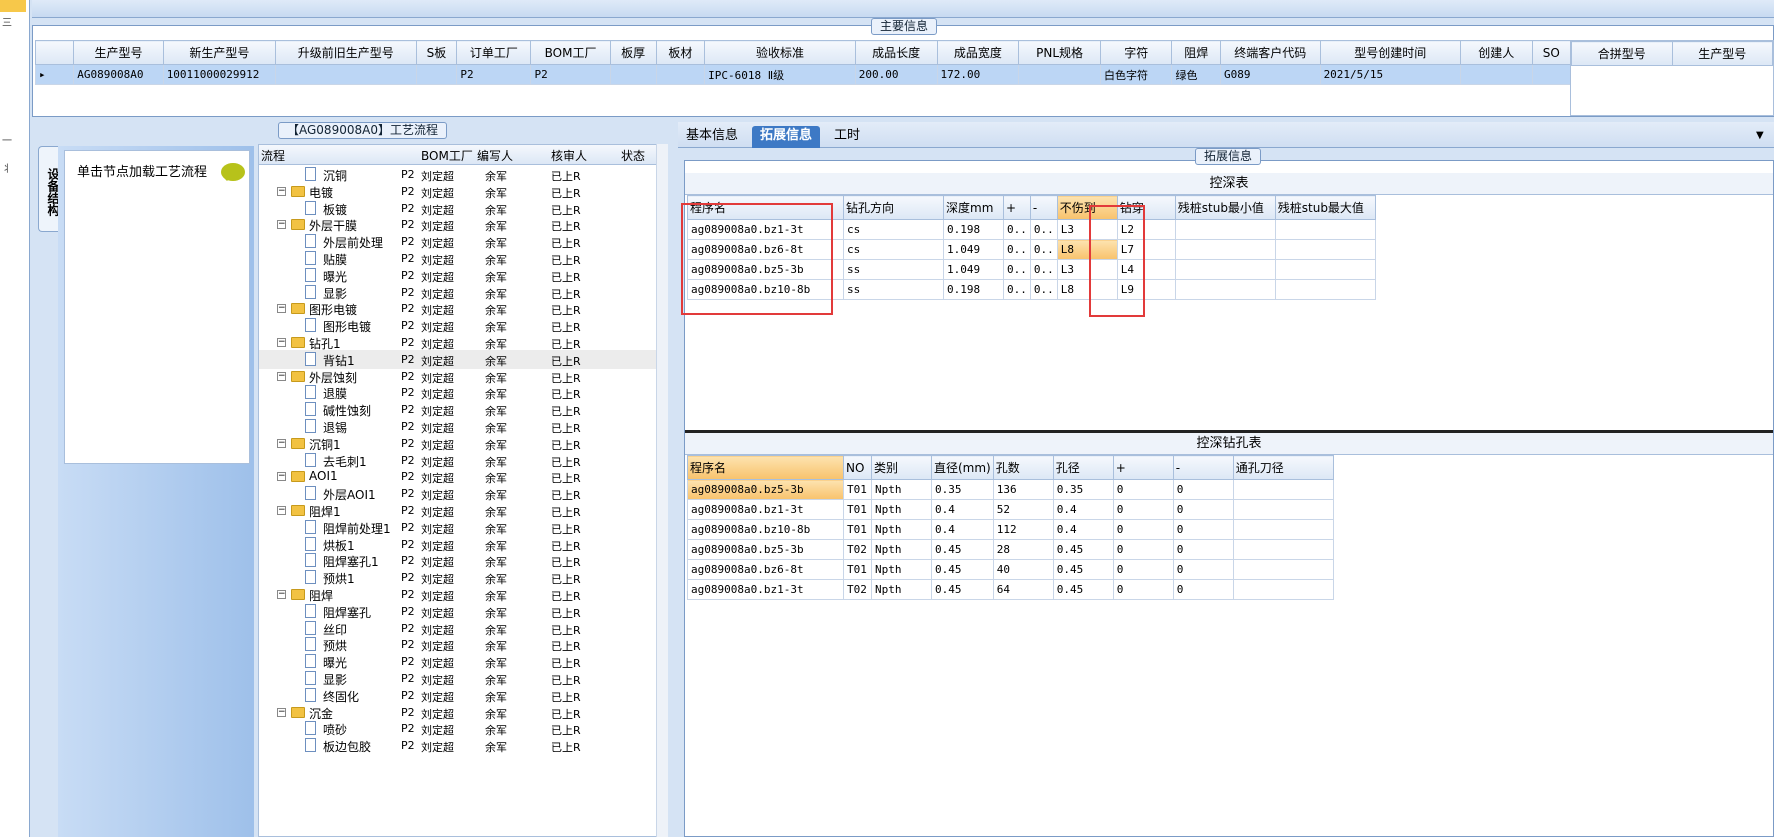  What do you see at coordinates (7, 169) in the screenshot?
I see `strip-mark: 丬` at bounding box center [7, 169].